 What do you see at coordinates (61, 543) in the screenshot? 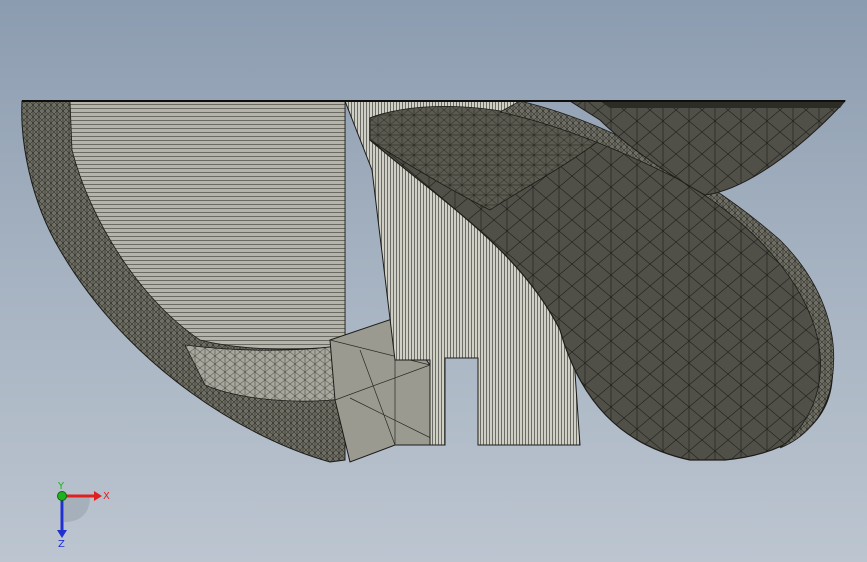
I see `z-axis-label: Z` at bounding box center [61, 543].